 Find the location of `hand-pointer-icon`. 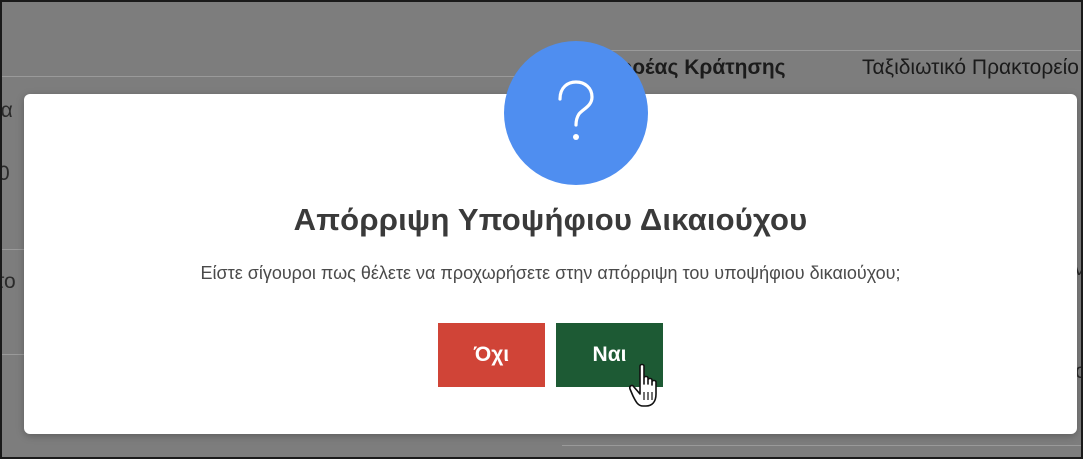

hand-pointer-icon is located at coordinates (643, 385).